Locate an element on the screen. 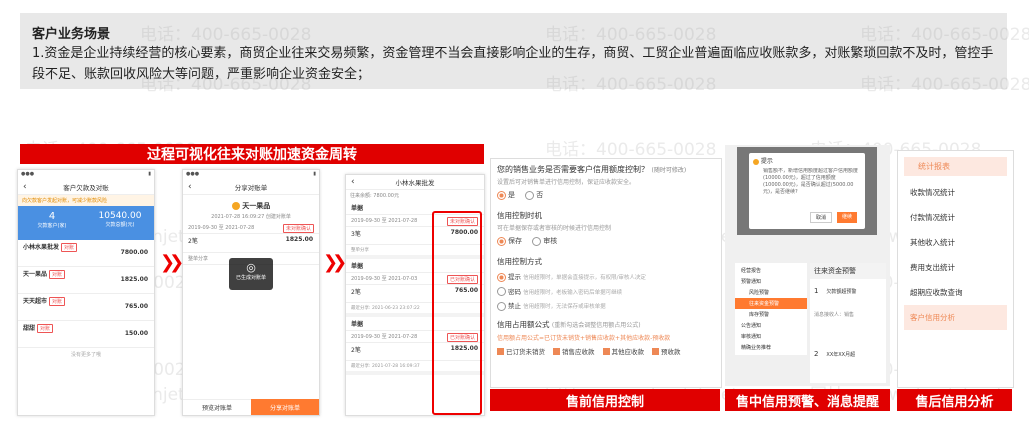  list-item: 天一果品 对账 1825.00 is located at coordinates (86, 280).